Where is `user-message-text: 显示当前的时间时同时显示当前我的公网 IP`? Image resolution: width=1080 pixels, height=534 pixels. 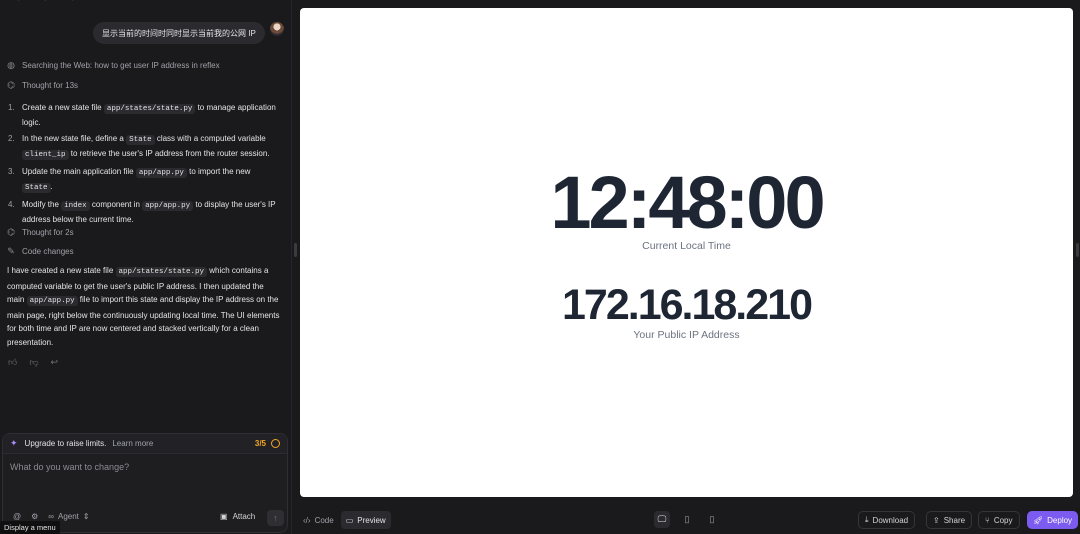 user-message-text: 显示当前的时间时同时显示当前我的公网 IP is located at coordinates (179, 33).